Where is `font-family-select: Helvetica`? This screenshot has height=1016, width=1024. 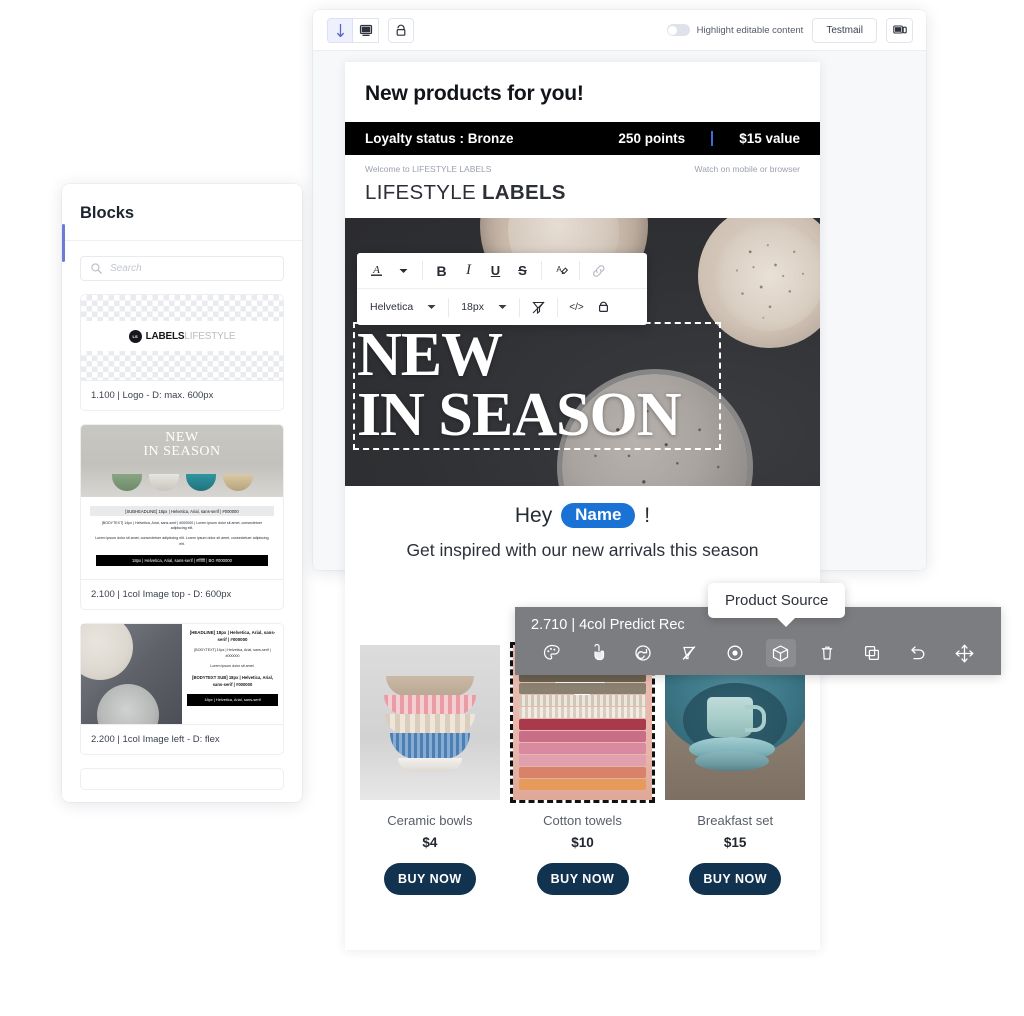 font-family-select: Helvetica is located at coordinates (403, 307).